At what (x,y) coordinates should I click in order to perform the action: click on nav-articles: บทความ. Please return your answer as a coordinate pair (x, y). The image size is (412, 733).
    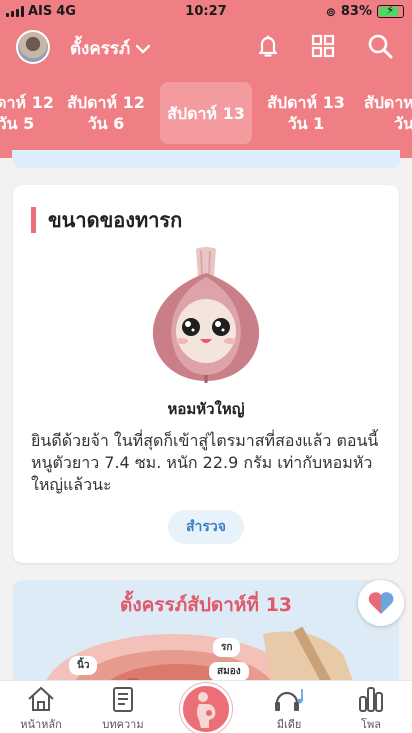
    Looking at the image, I should click on (123, 709).